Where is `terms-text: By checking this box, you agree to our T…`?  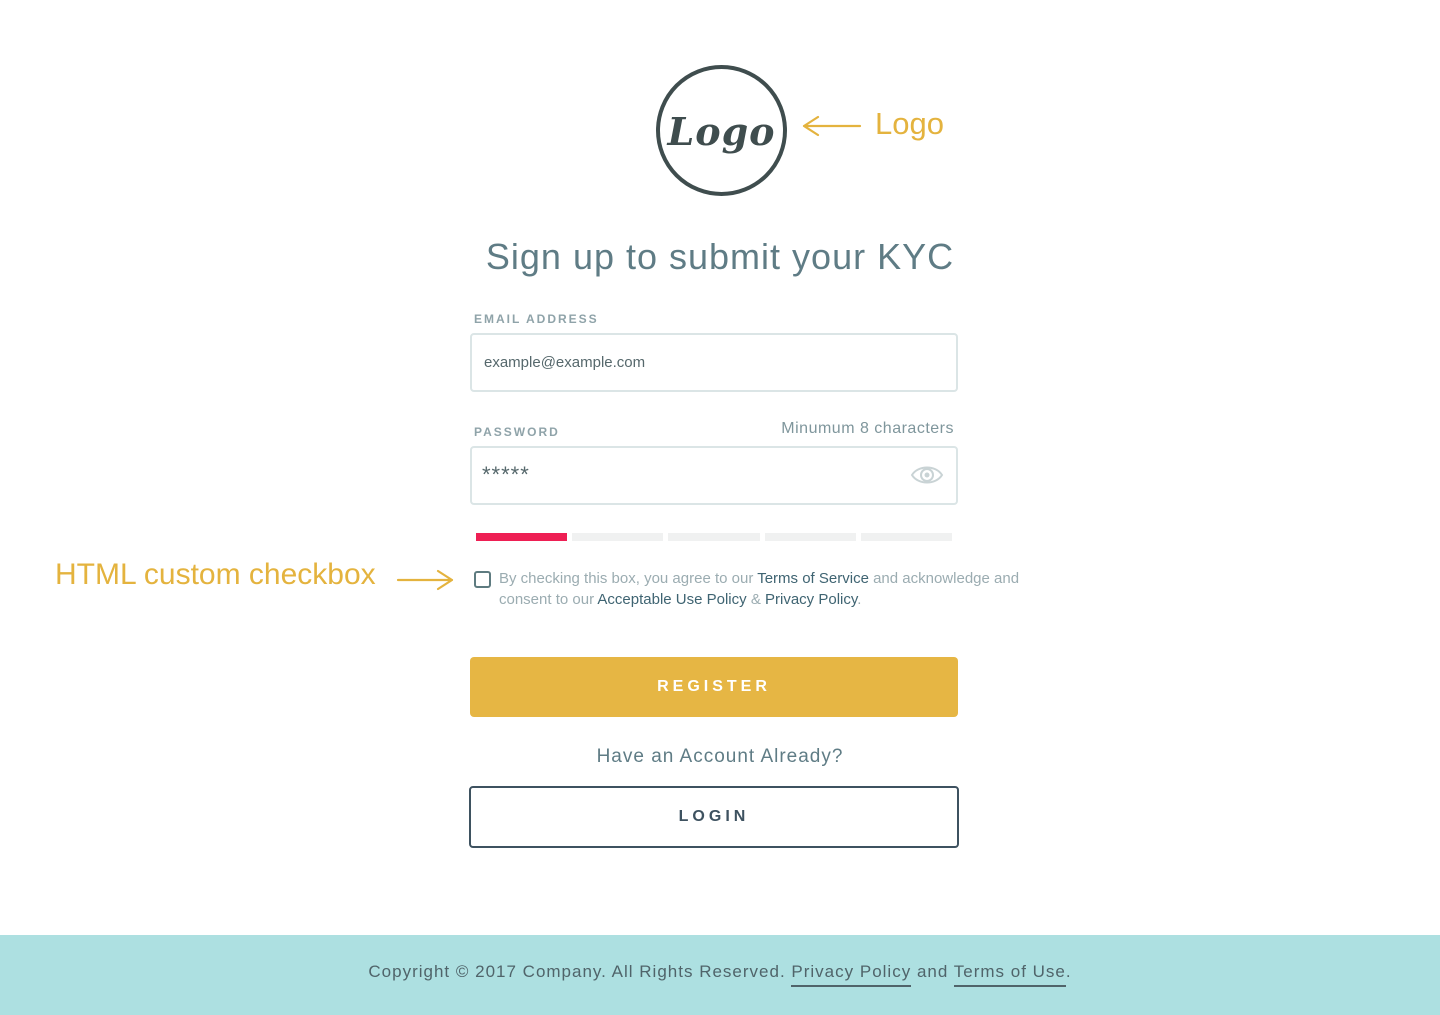
terms-text: By checking this box, you agree to our T… is located at coordinates (769, 589).